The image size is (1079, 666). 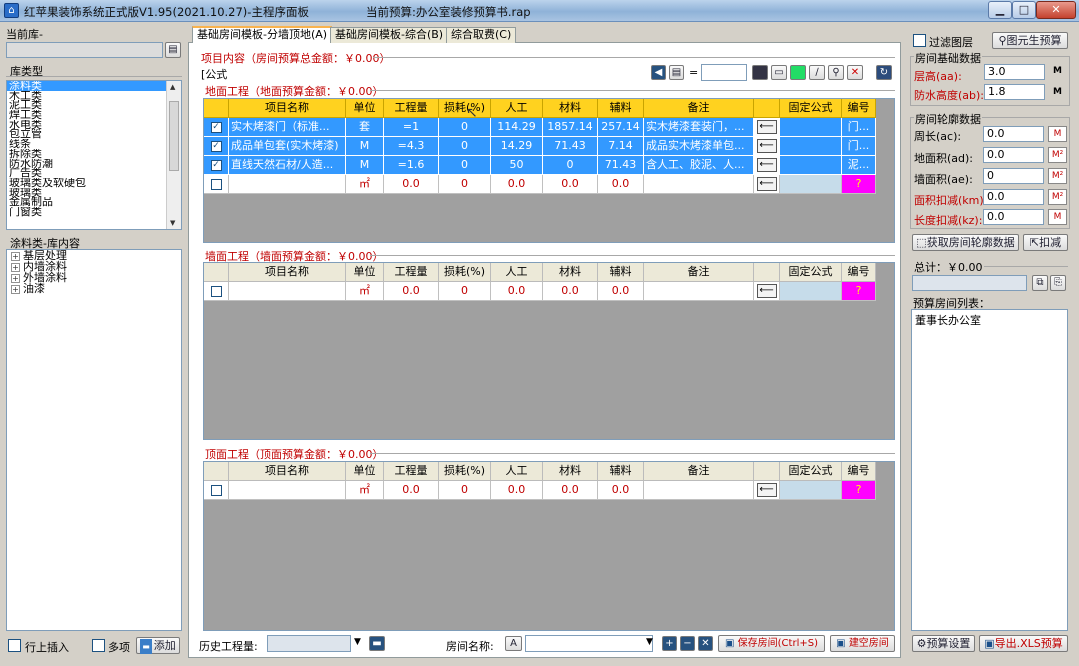 What do you see at coordinates (1013, 217) in the screenshot?
I see `length-deduct-input: 0.0` at bounding box center [1013, 217].